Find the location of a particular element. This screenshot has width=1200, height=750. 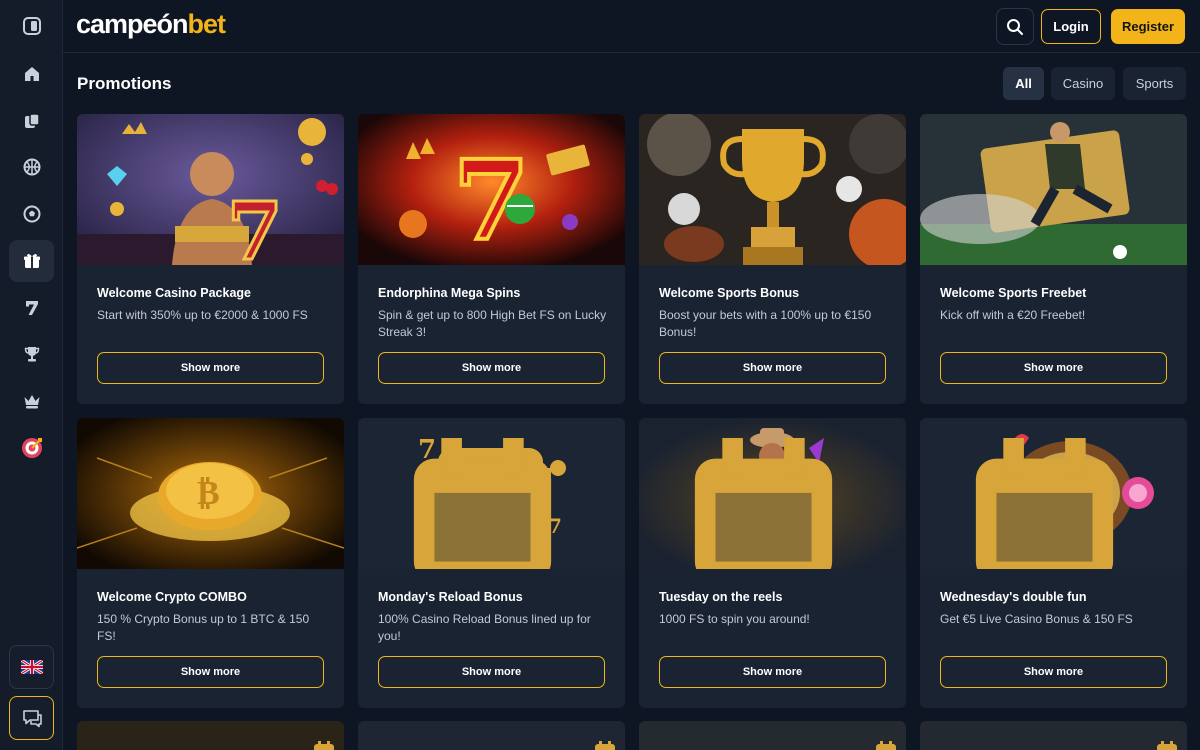

promo-title: Monday's Reload Bonus is located at coordinates (450, 597).